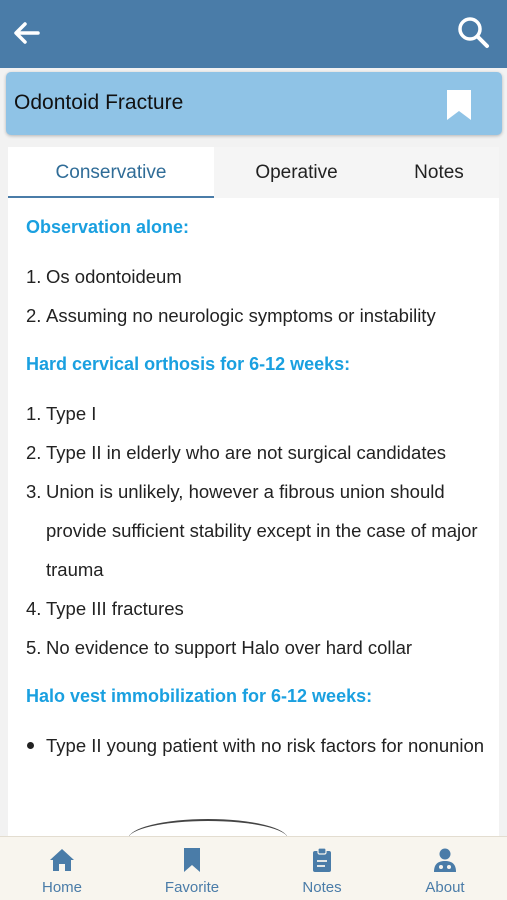 The image size is (507, 900). I want to click on nav-label: About, so click(445, 887).